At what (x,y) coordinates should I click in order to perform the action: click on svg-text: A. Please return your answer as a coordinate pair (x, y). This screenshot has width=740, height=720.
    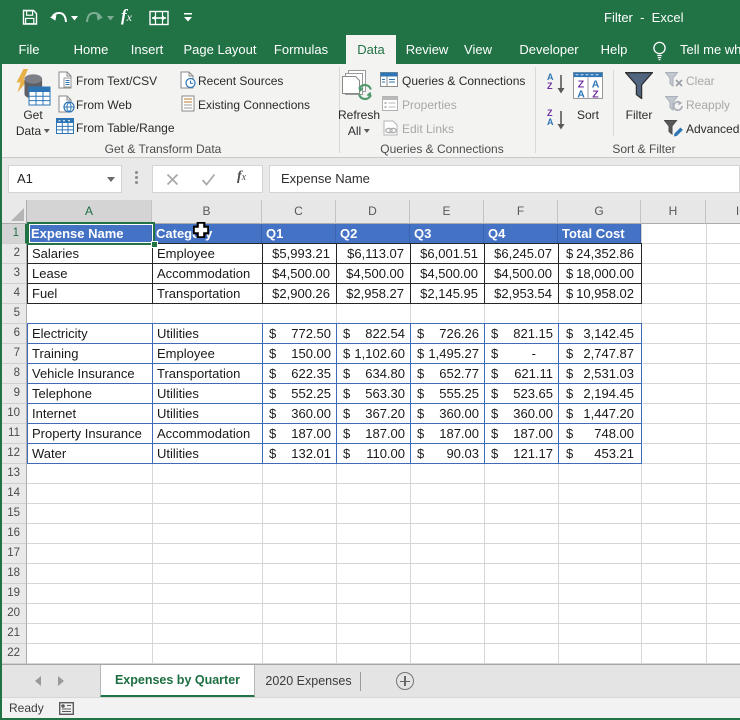
    Looking at the image, I should click on (581, 94).